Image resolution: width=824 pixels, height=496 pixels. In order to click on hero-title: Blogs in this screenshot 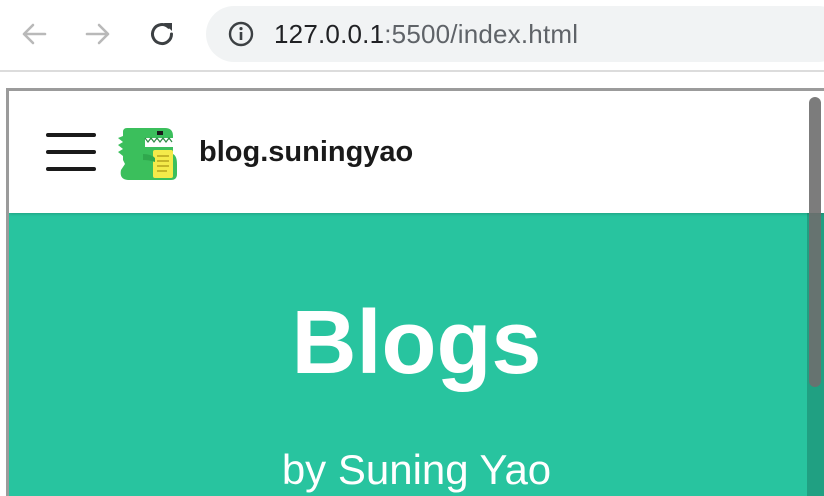, I will do `click(416, 343)`.